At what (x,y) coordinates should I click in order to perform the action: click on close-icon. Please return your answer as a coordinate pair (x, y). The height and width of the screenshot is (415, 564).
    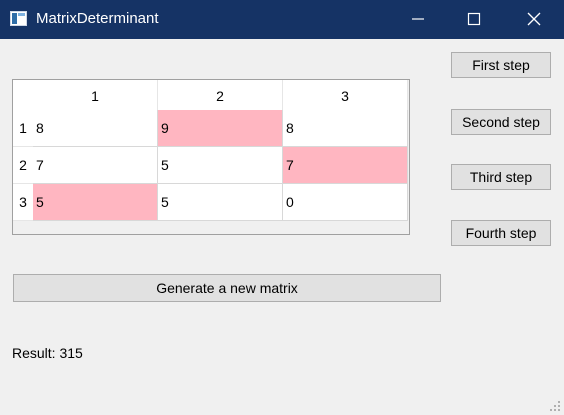
    Looking at the image, I should click on (534, 19).